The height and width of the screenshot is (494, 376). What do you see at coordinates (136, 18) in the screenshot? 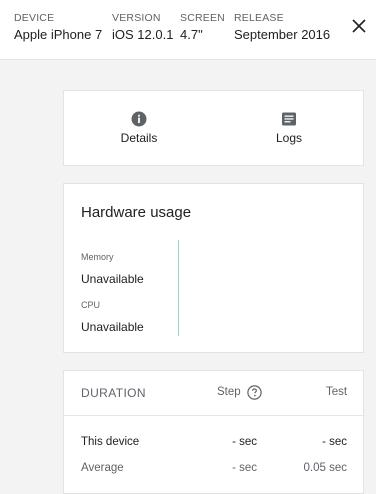
I see `version-label: VERSION` at bounding box center [136, 18].